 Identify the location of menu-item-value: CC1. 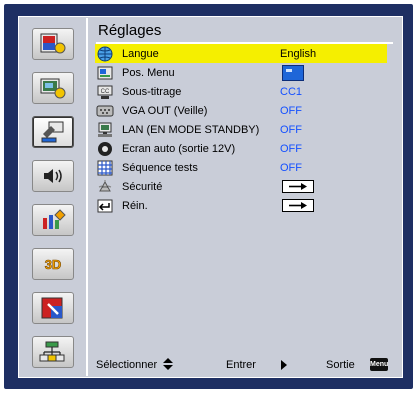
(291, 91).